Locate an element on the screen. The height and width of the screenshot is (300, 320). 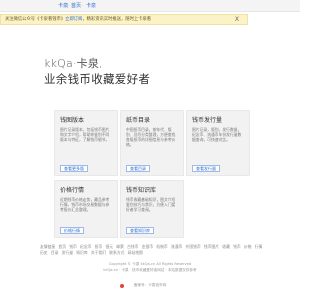
card-button: 查看更多版 is located at coordinates (74, 168).